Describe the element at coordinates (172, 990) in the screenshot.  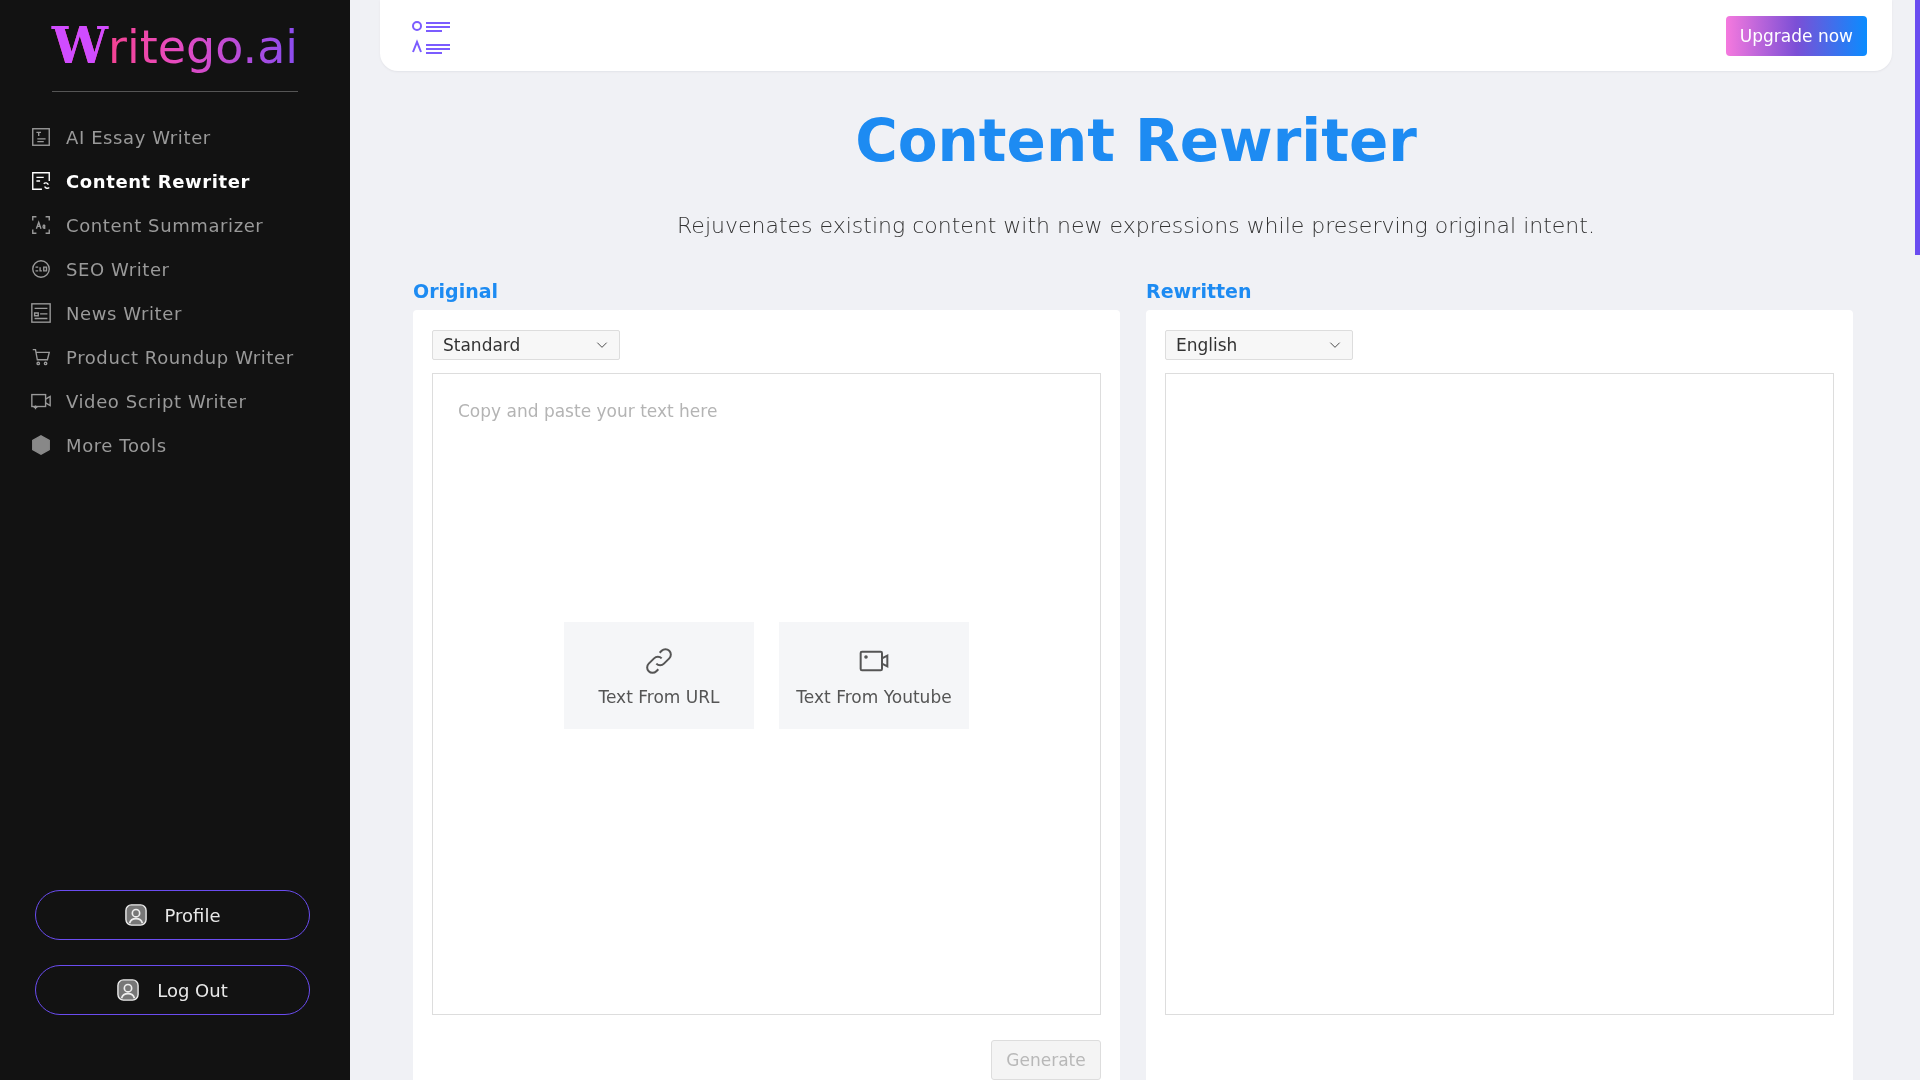
I see `logout-button: Log Out` at that location.